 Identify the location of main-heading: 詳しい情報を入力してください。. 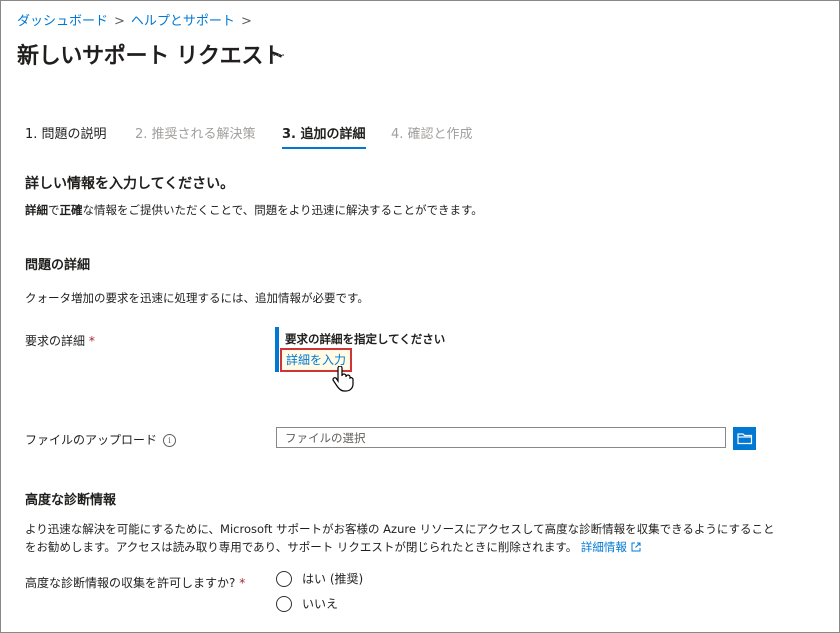
(130, 184).